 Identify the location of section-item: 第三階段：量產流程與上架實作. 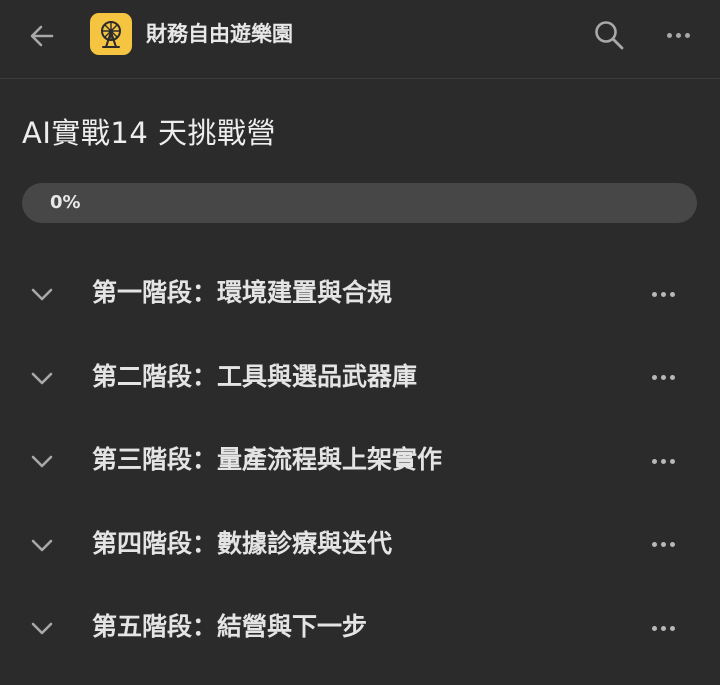
(360, 461).